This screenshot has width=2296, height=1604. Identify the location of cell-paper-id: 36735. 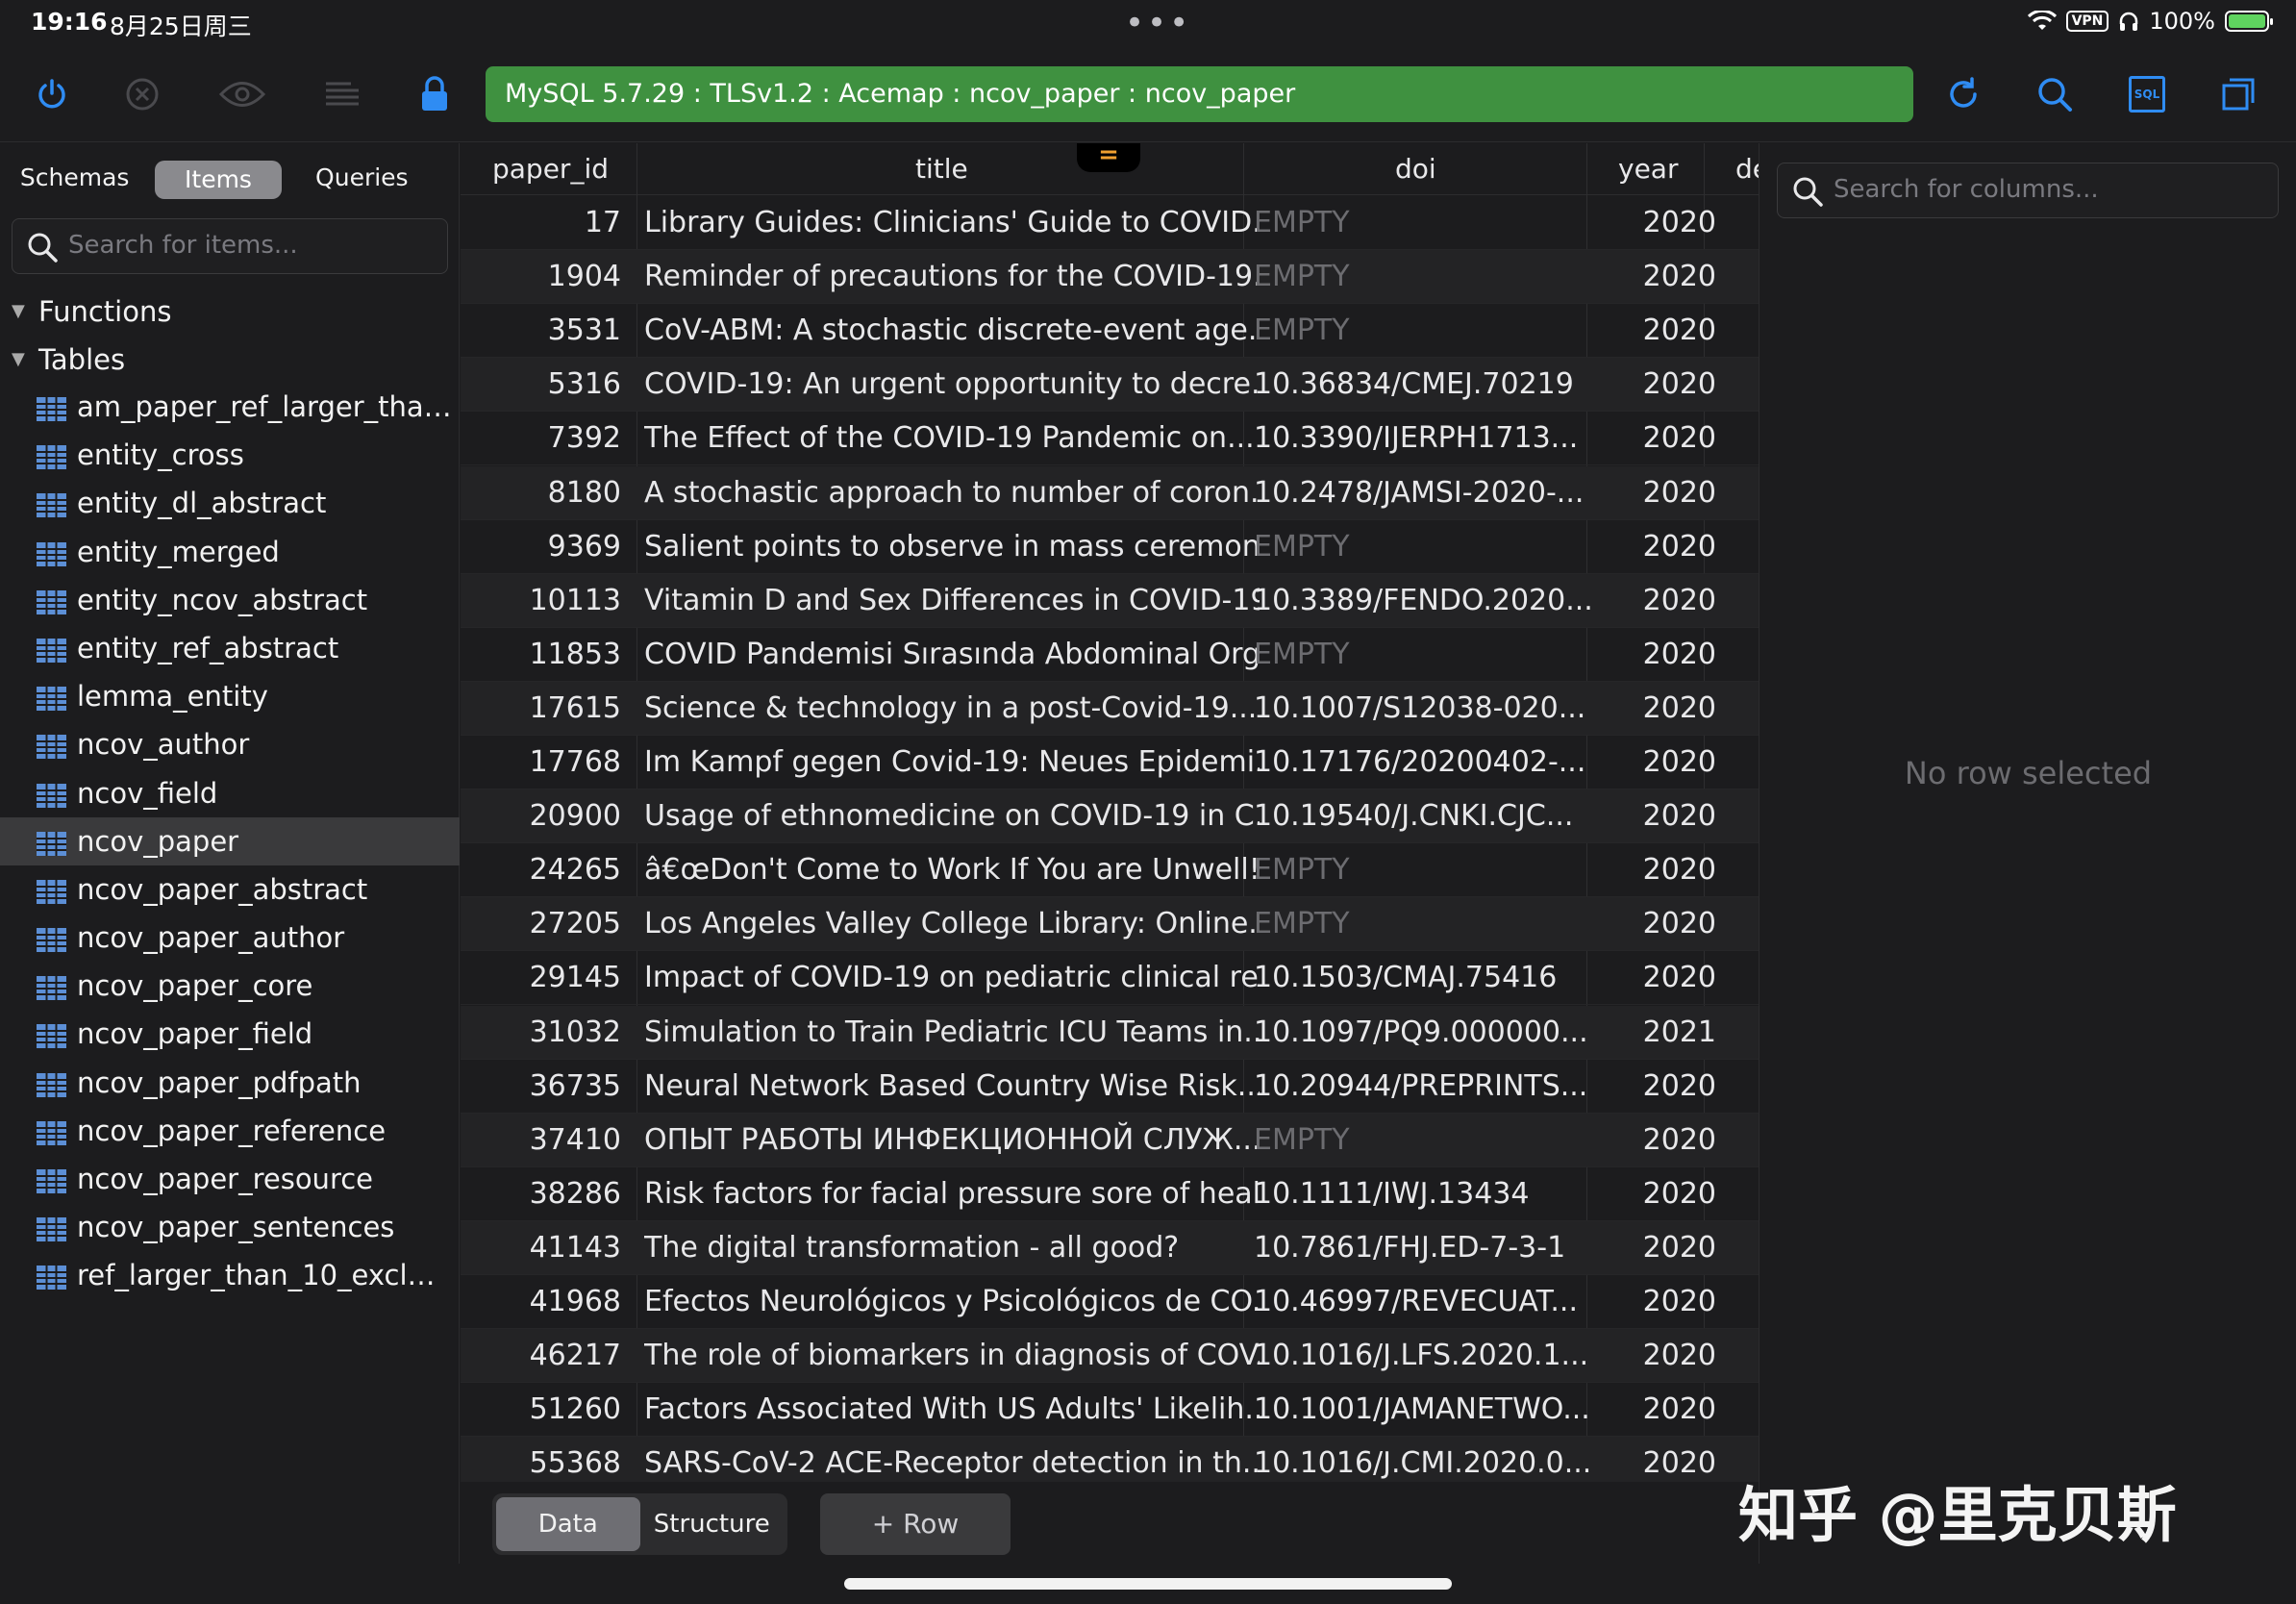
(545, 1087).